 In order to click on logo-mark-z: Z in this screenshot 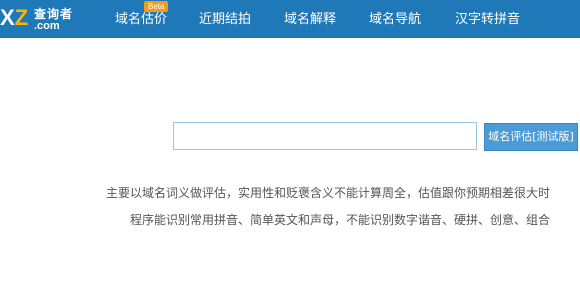, I will do `click(21, 17)`.